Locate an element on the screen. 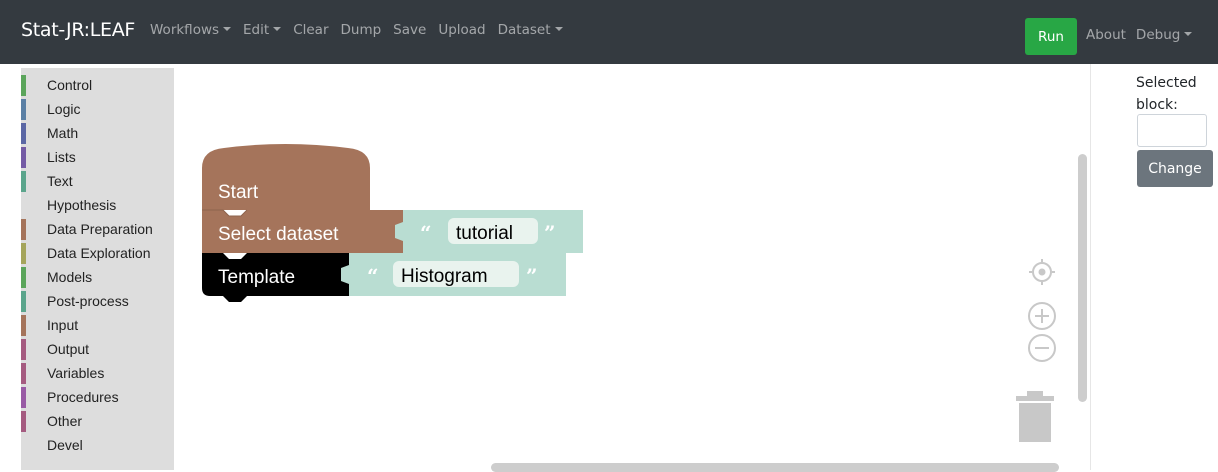  toolbox-category-lists: Lists is located at coordinates (97, 157).